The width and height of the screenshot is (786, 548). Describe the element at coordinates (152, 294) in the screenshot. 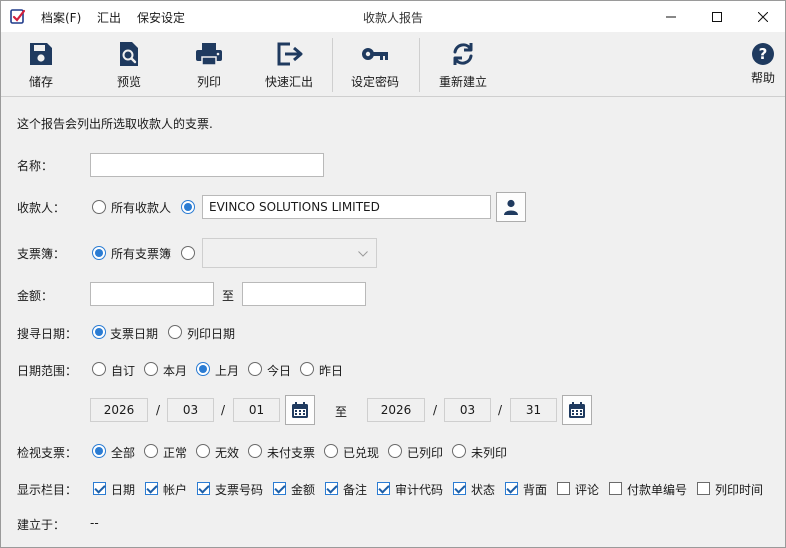

I see `amount-from-input` at that location.